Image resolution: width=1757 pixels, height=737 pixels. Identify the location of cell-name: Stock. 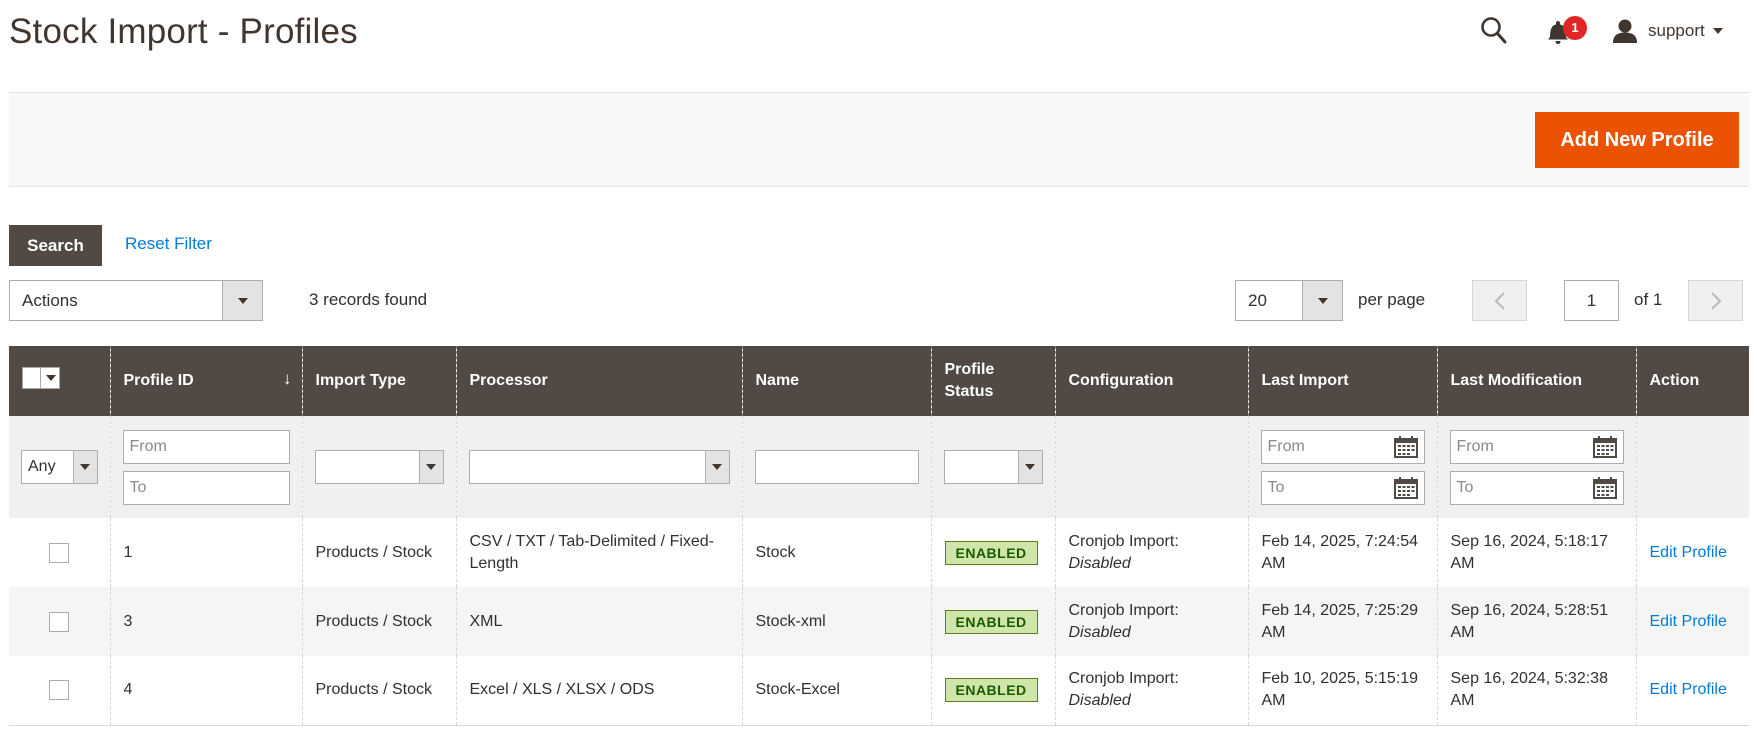
(836, 552).